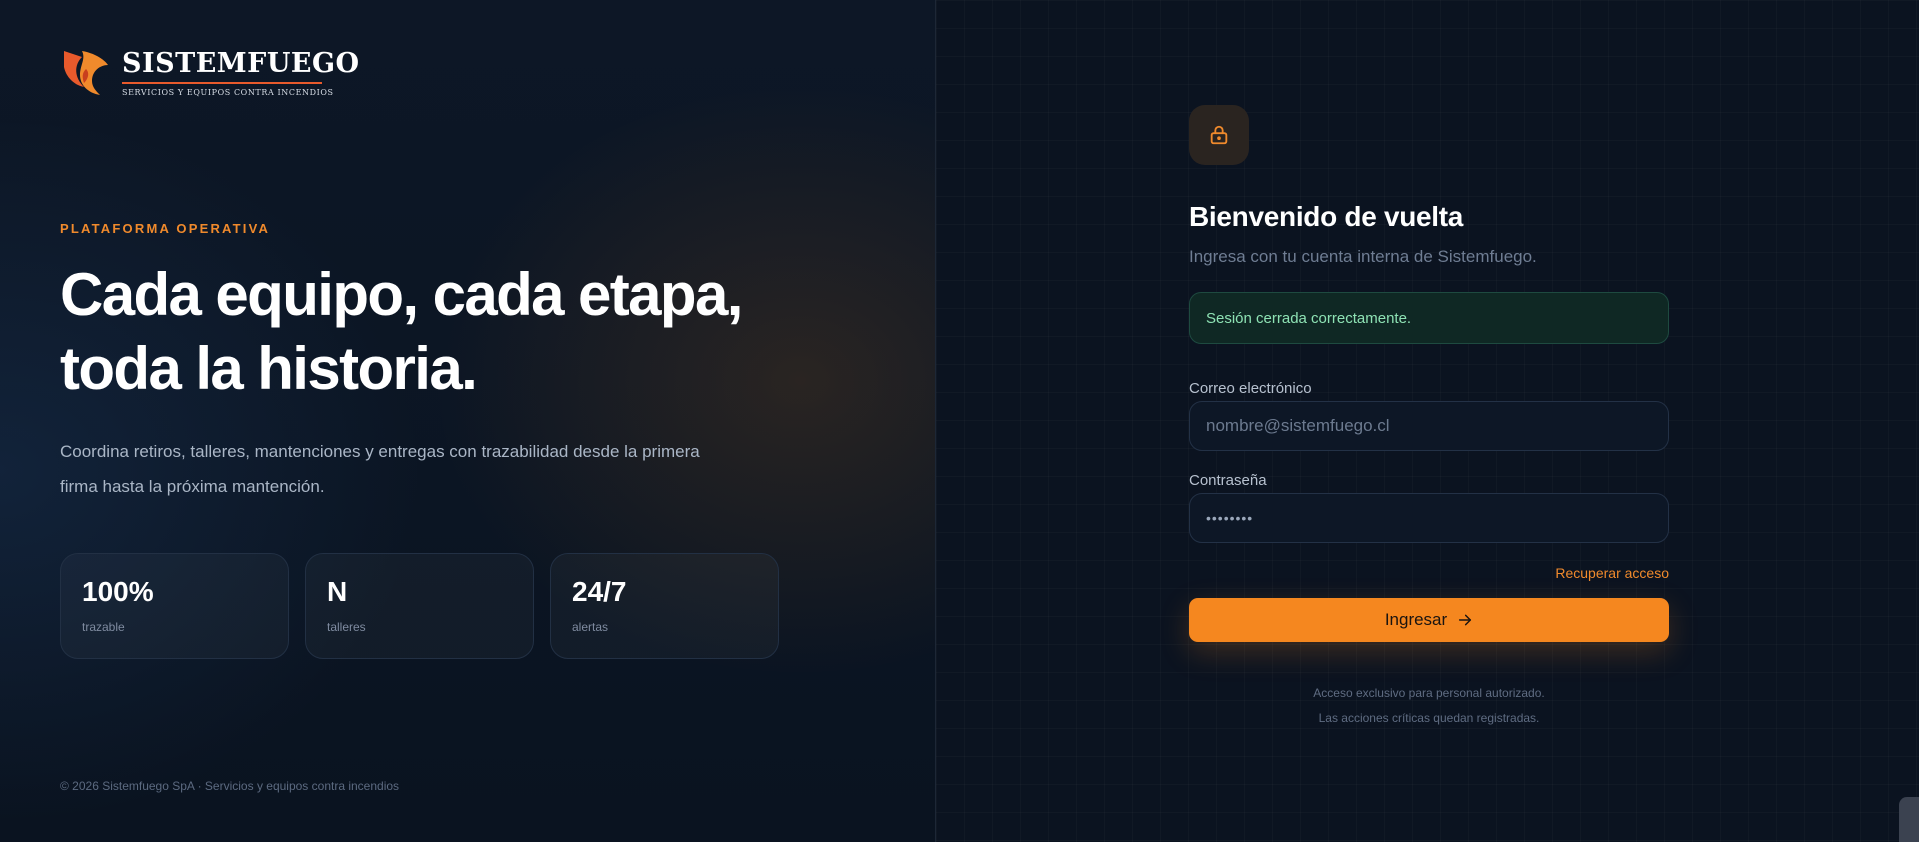 This screenshot has width=1919, height=842. What do you see at coordinates (174, 606) in the screenshot?
I see `stat-card-traceable: 100% trazable` at bounding box center [174, 606].